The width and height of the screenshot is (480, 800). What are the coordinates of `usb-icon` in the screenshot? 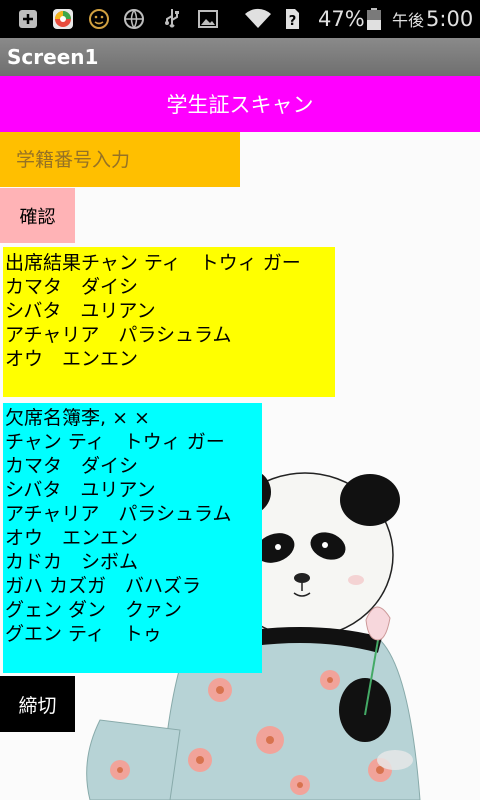 It's located at (172, 18).